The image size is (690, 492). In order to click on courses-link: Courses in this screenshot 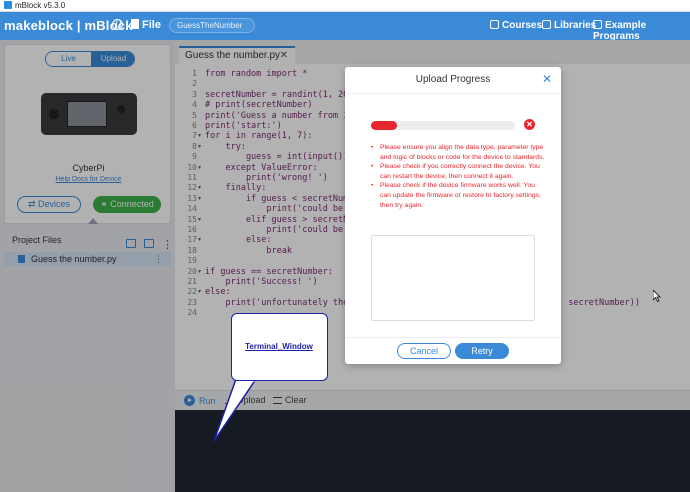, I will do `click(516, 25)`.